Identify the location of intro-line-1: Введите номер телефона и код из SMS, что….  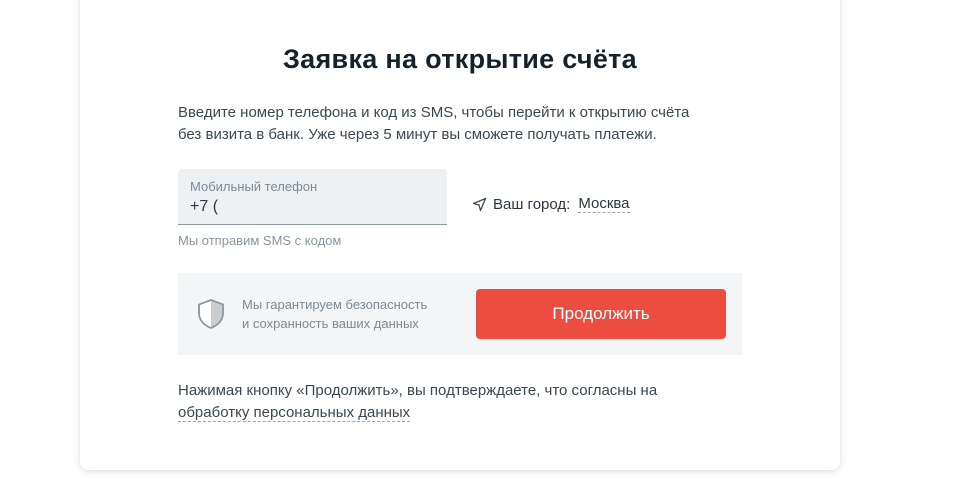
(434, 112).